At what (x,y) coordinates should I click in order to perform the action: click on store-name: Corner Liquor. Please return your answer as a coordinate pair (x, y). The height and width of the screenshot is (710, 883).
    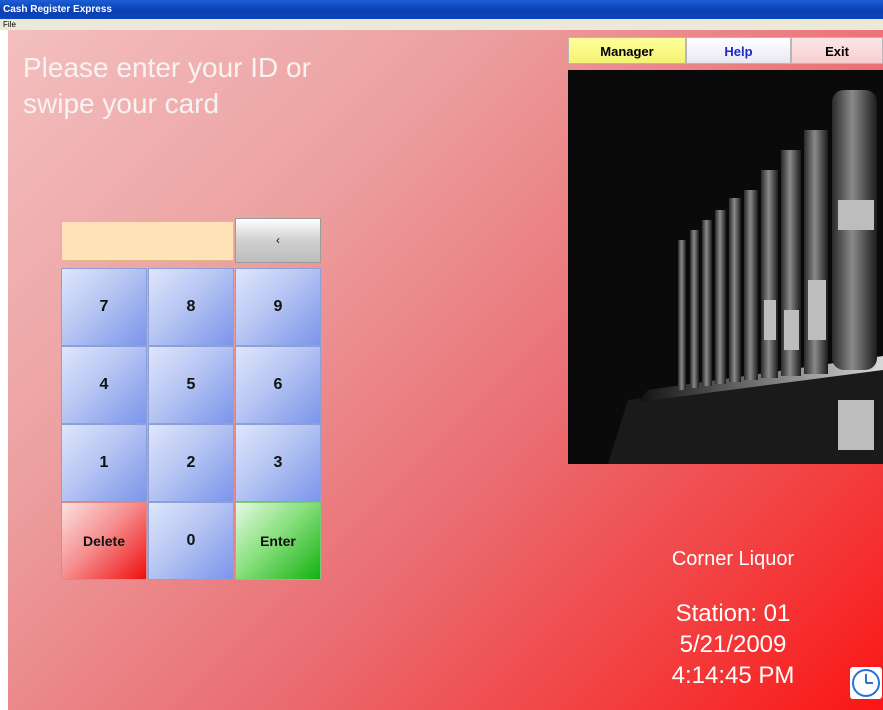
    Looking at the image, I should click on (733, 559).